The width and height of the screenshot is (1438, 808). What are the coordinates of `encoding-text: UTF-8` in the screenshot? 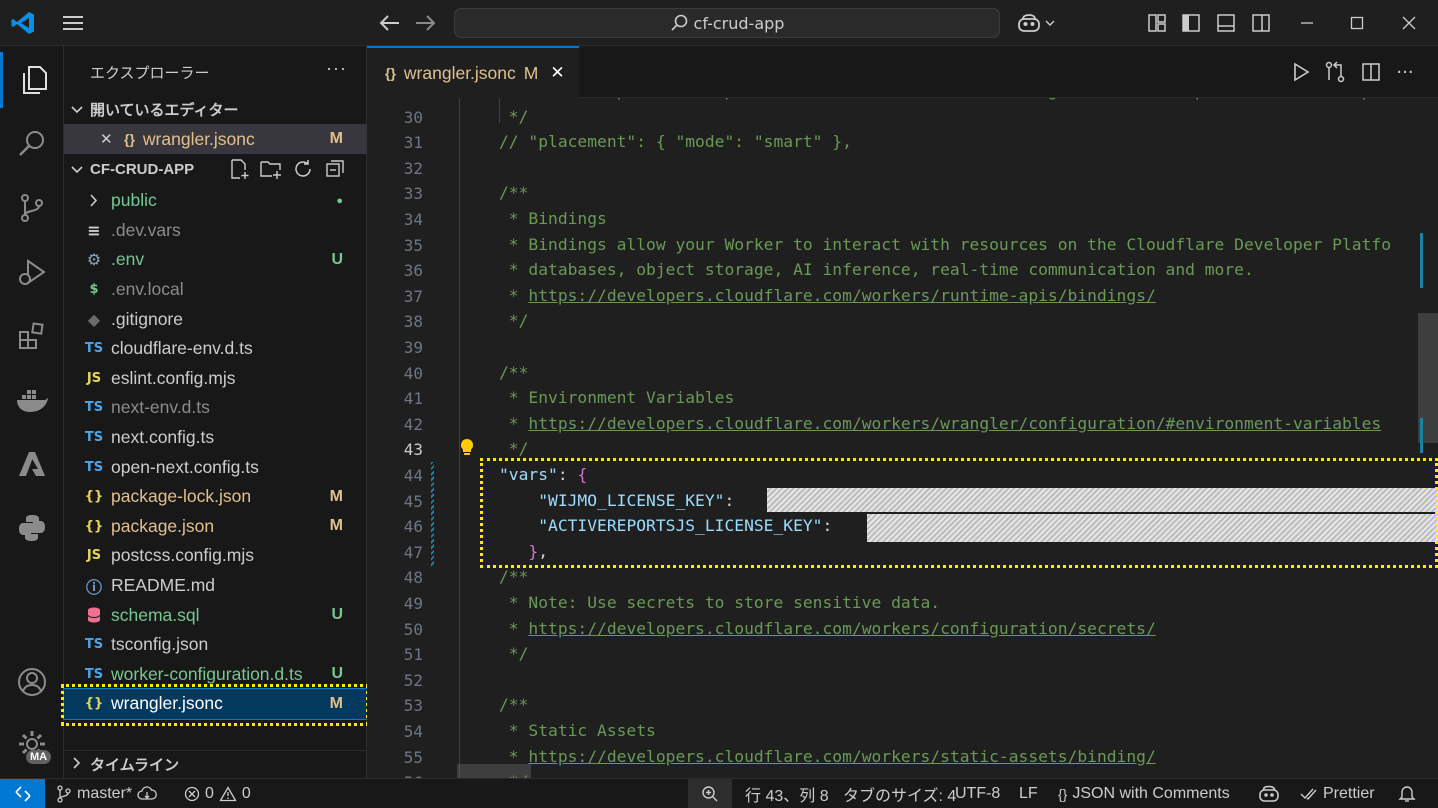 It's located at (978, 793).